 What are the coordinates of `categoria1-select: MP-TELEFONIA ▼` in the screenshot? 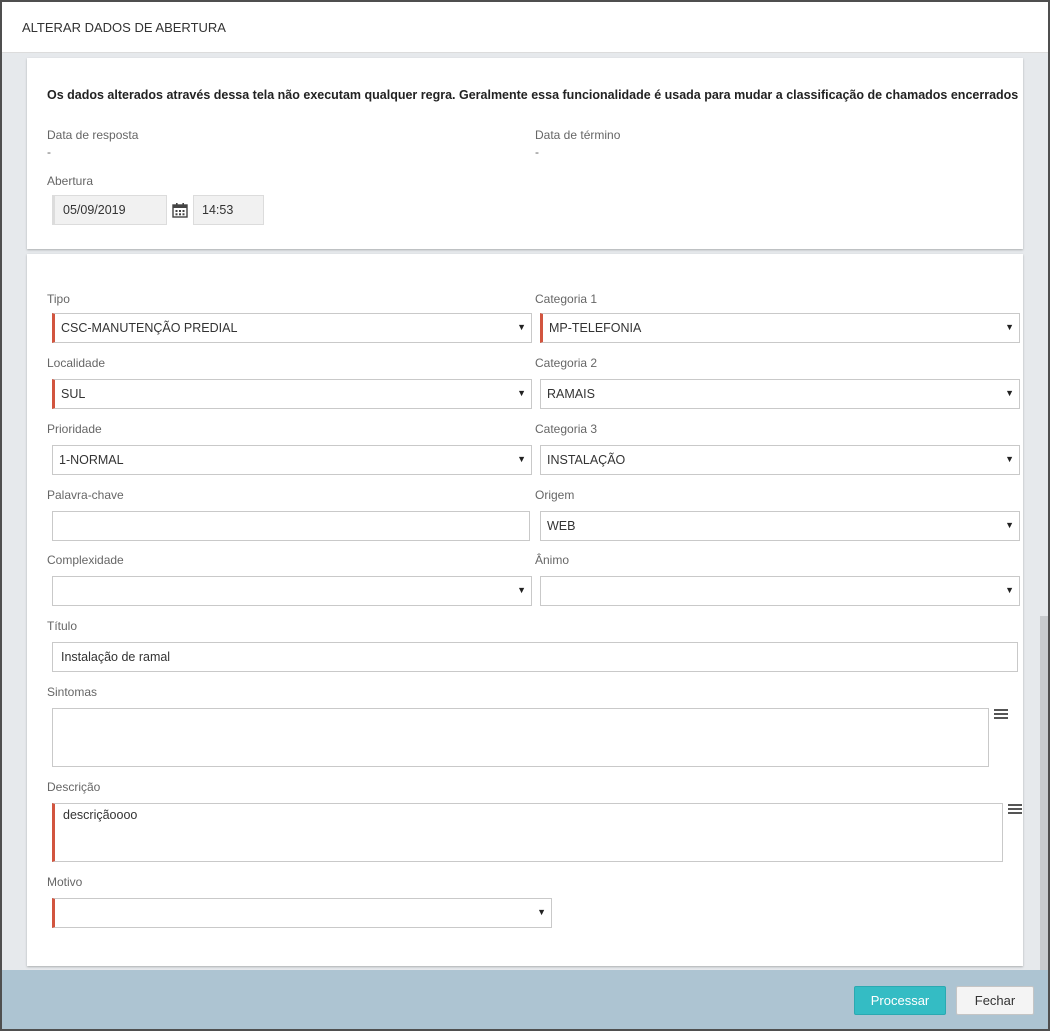 It's located at (780, 328).